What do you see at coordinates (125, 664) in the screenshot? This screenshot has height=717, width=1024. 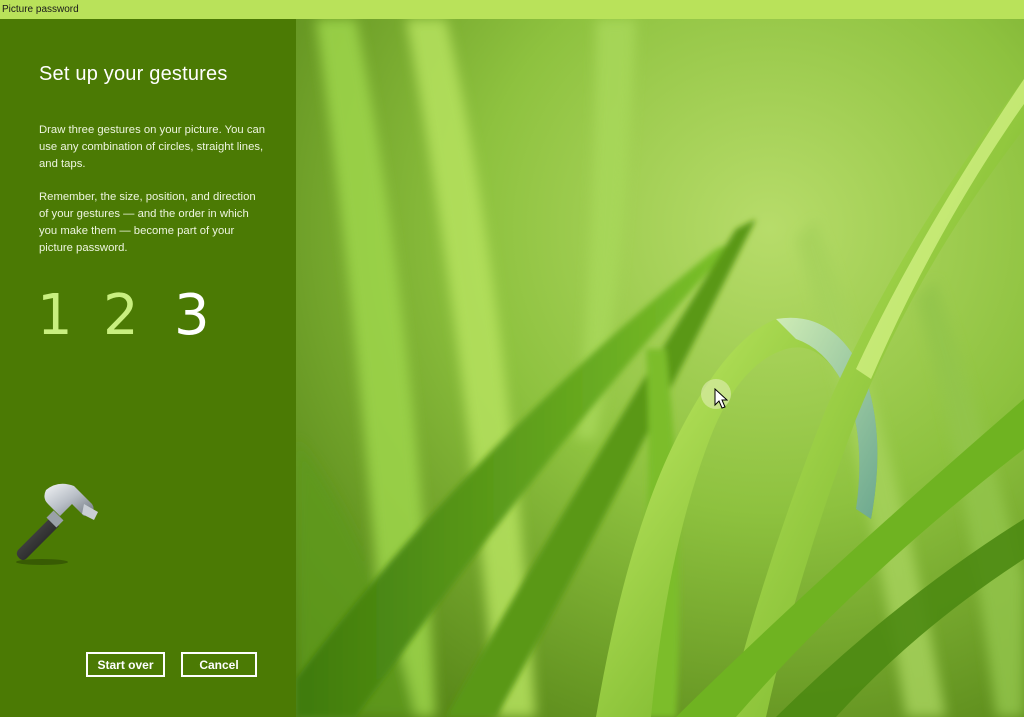 I see `start-over-button: Start over` at bounding box center [125, 664].